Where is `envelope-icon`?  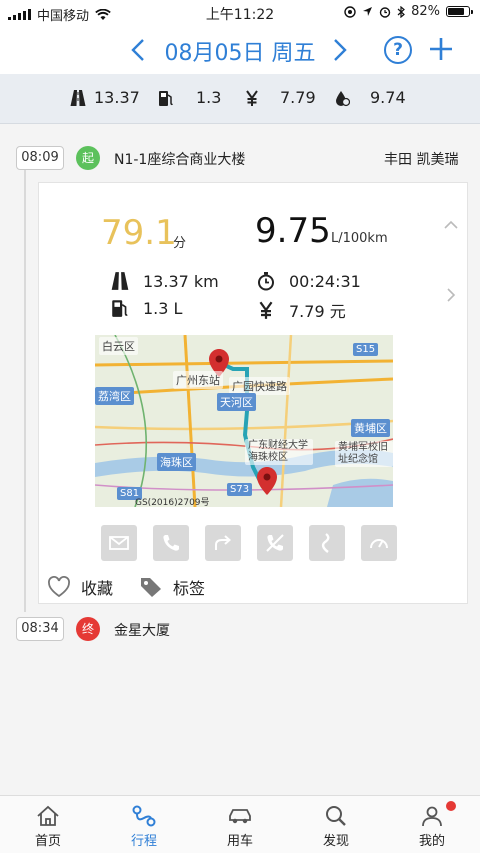 envelope-icon is located at coordinates (119, 543).